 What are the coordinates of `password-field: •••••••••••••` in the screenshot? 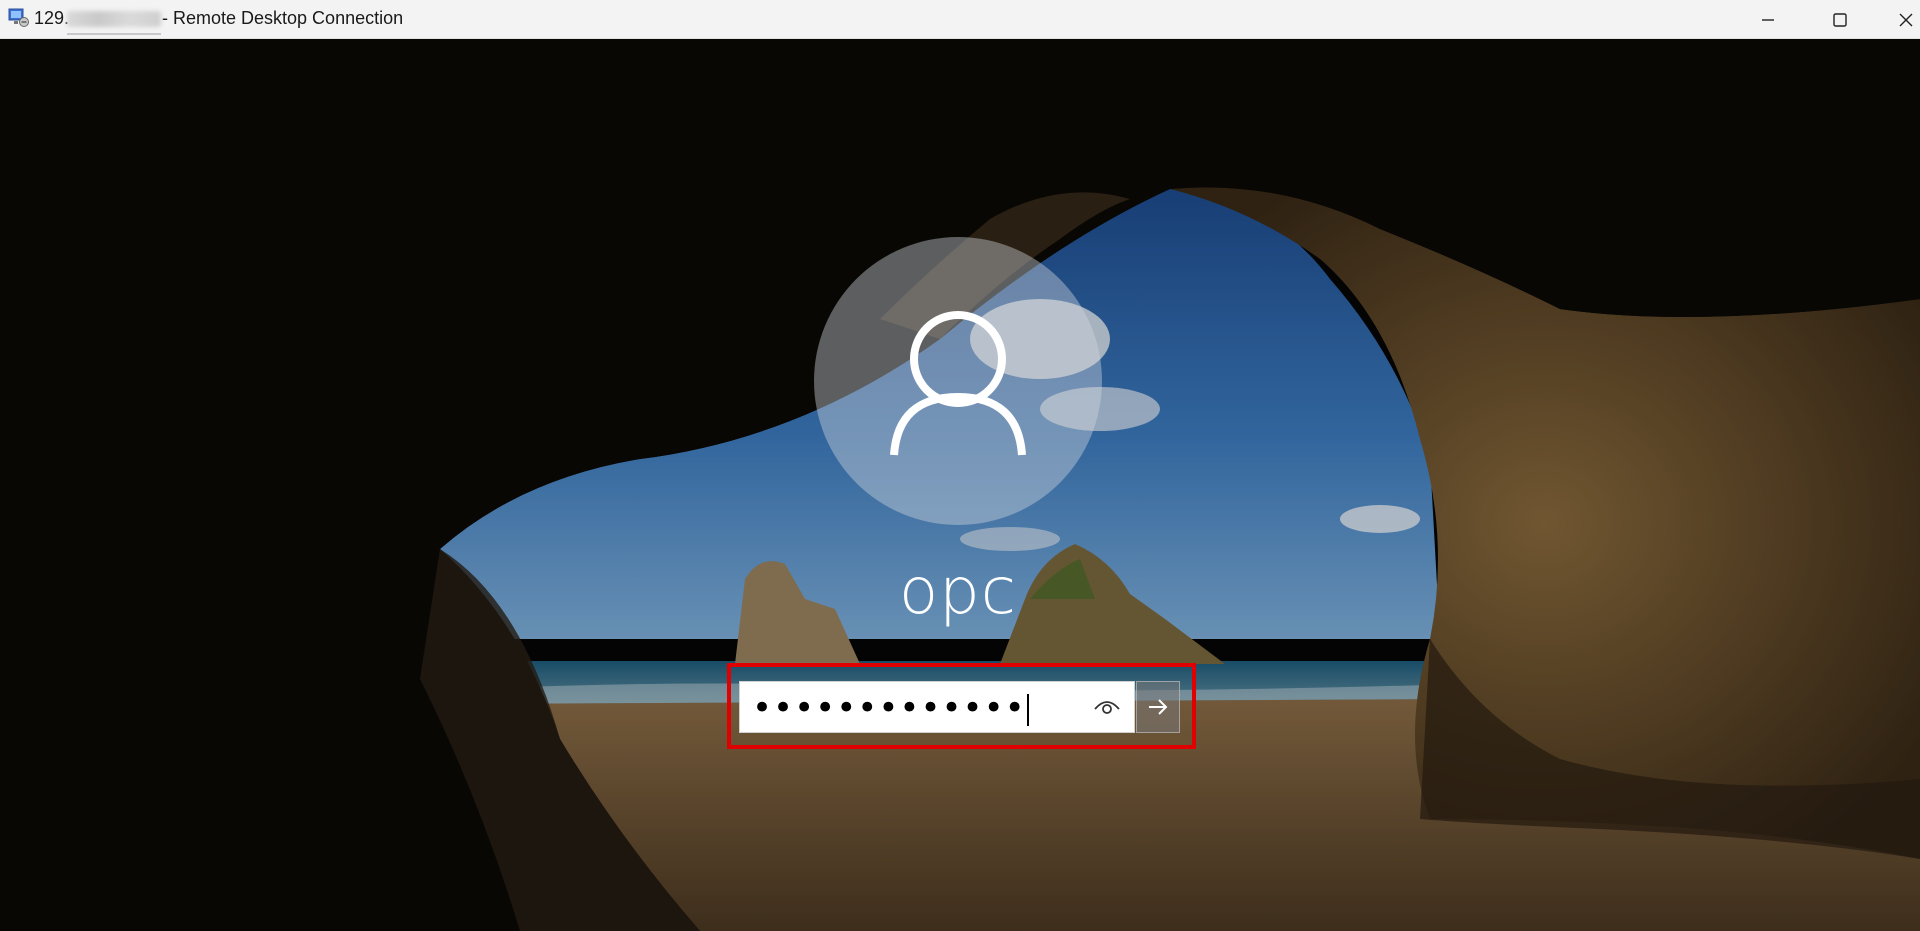 It's located at (937, 707).